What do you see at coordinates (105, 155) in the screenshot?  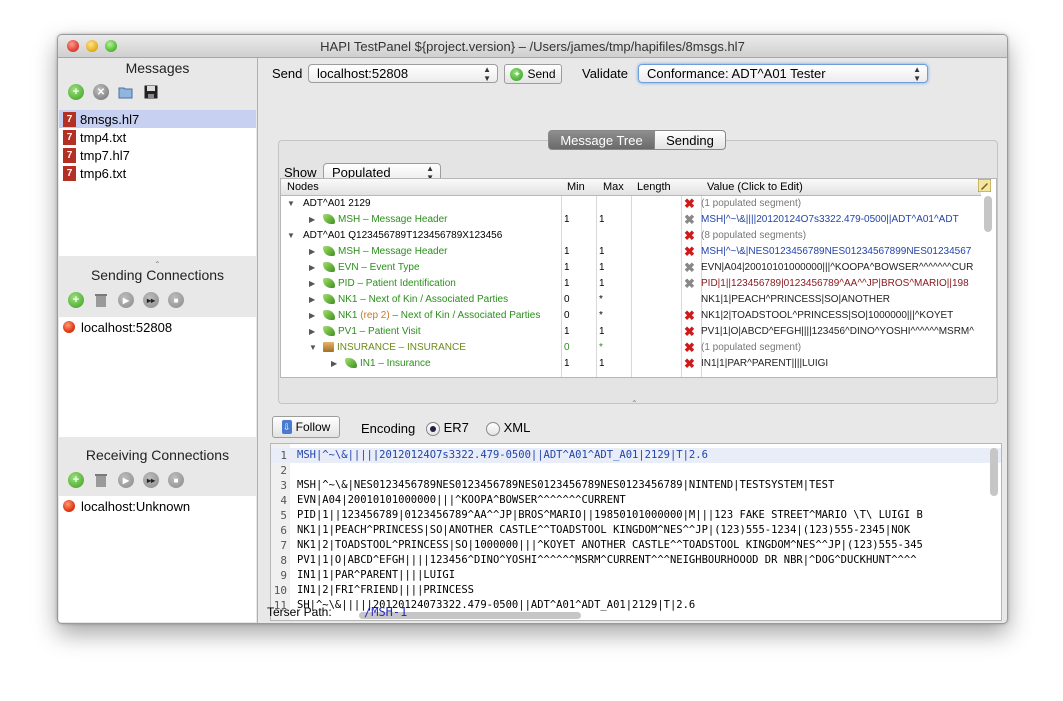 I see `file-name: tmp7.hl7` at bounding box center [105, 155].